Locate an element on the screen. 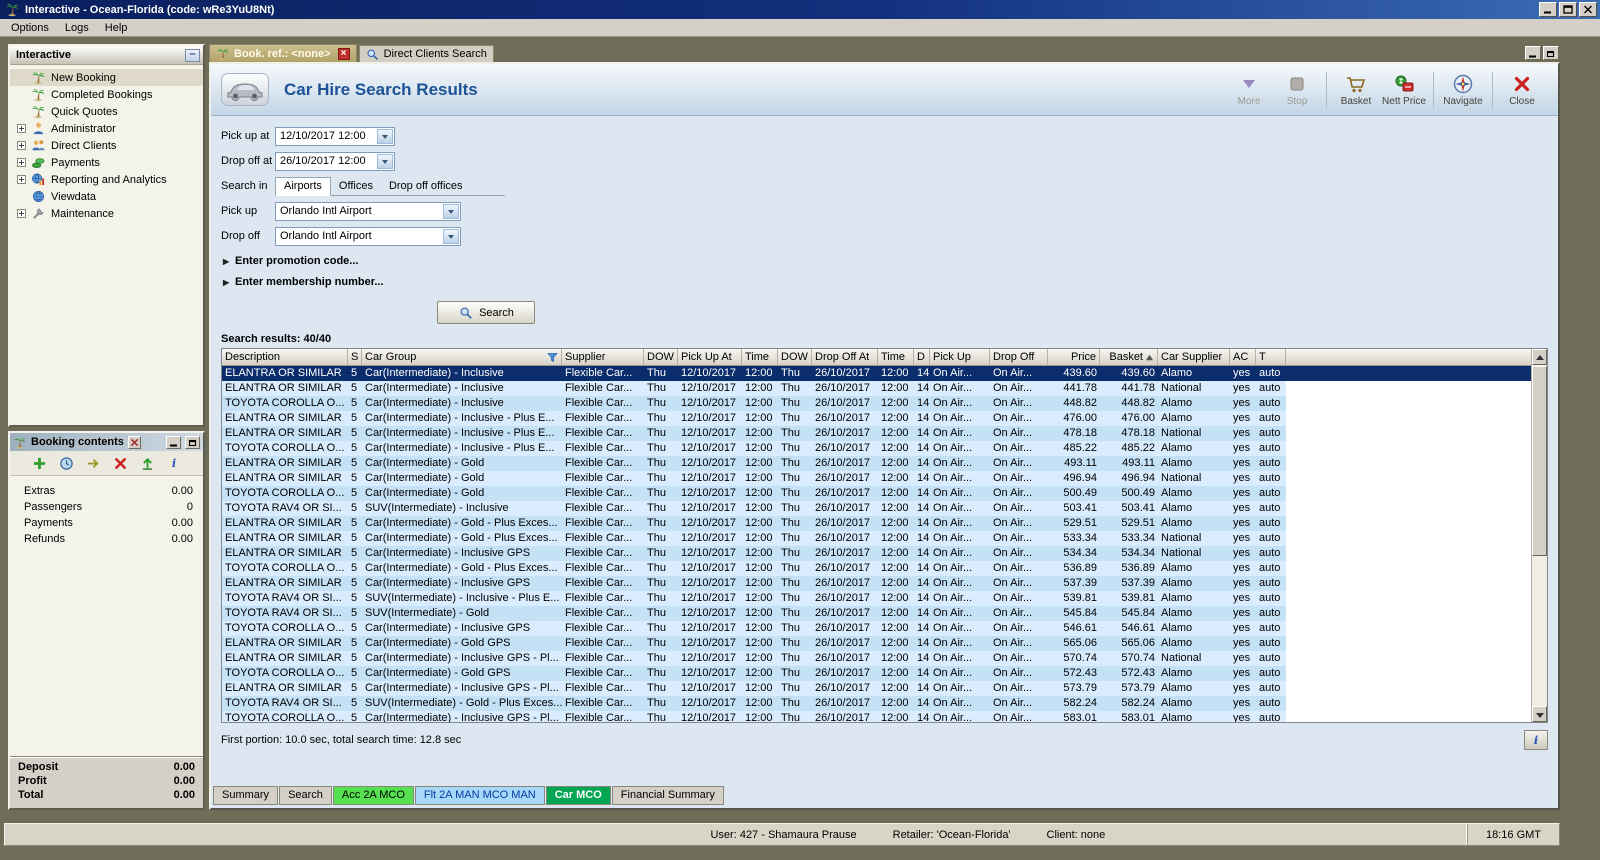  add-button is located at coordinates (39, 463).